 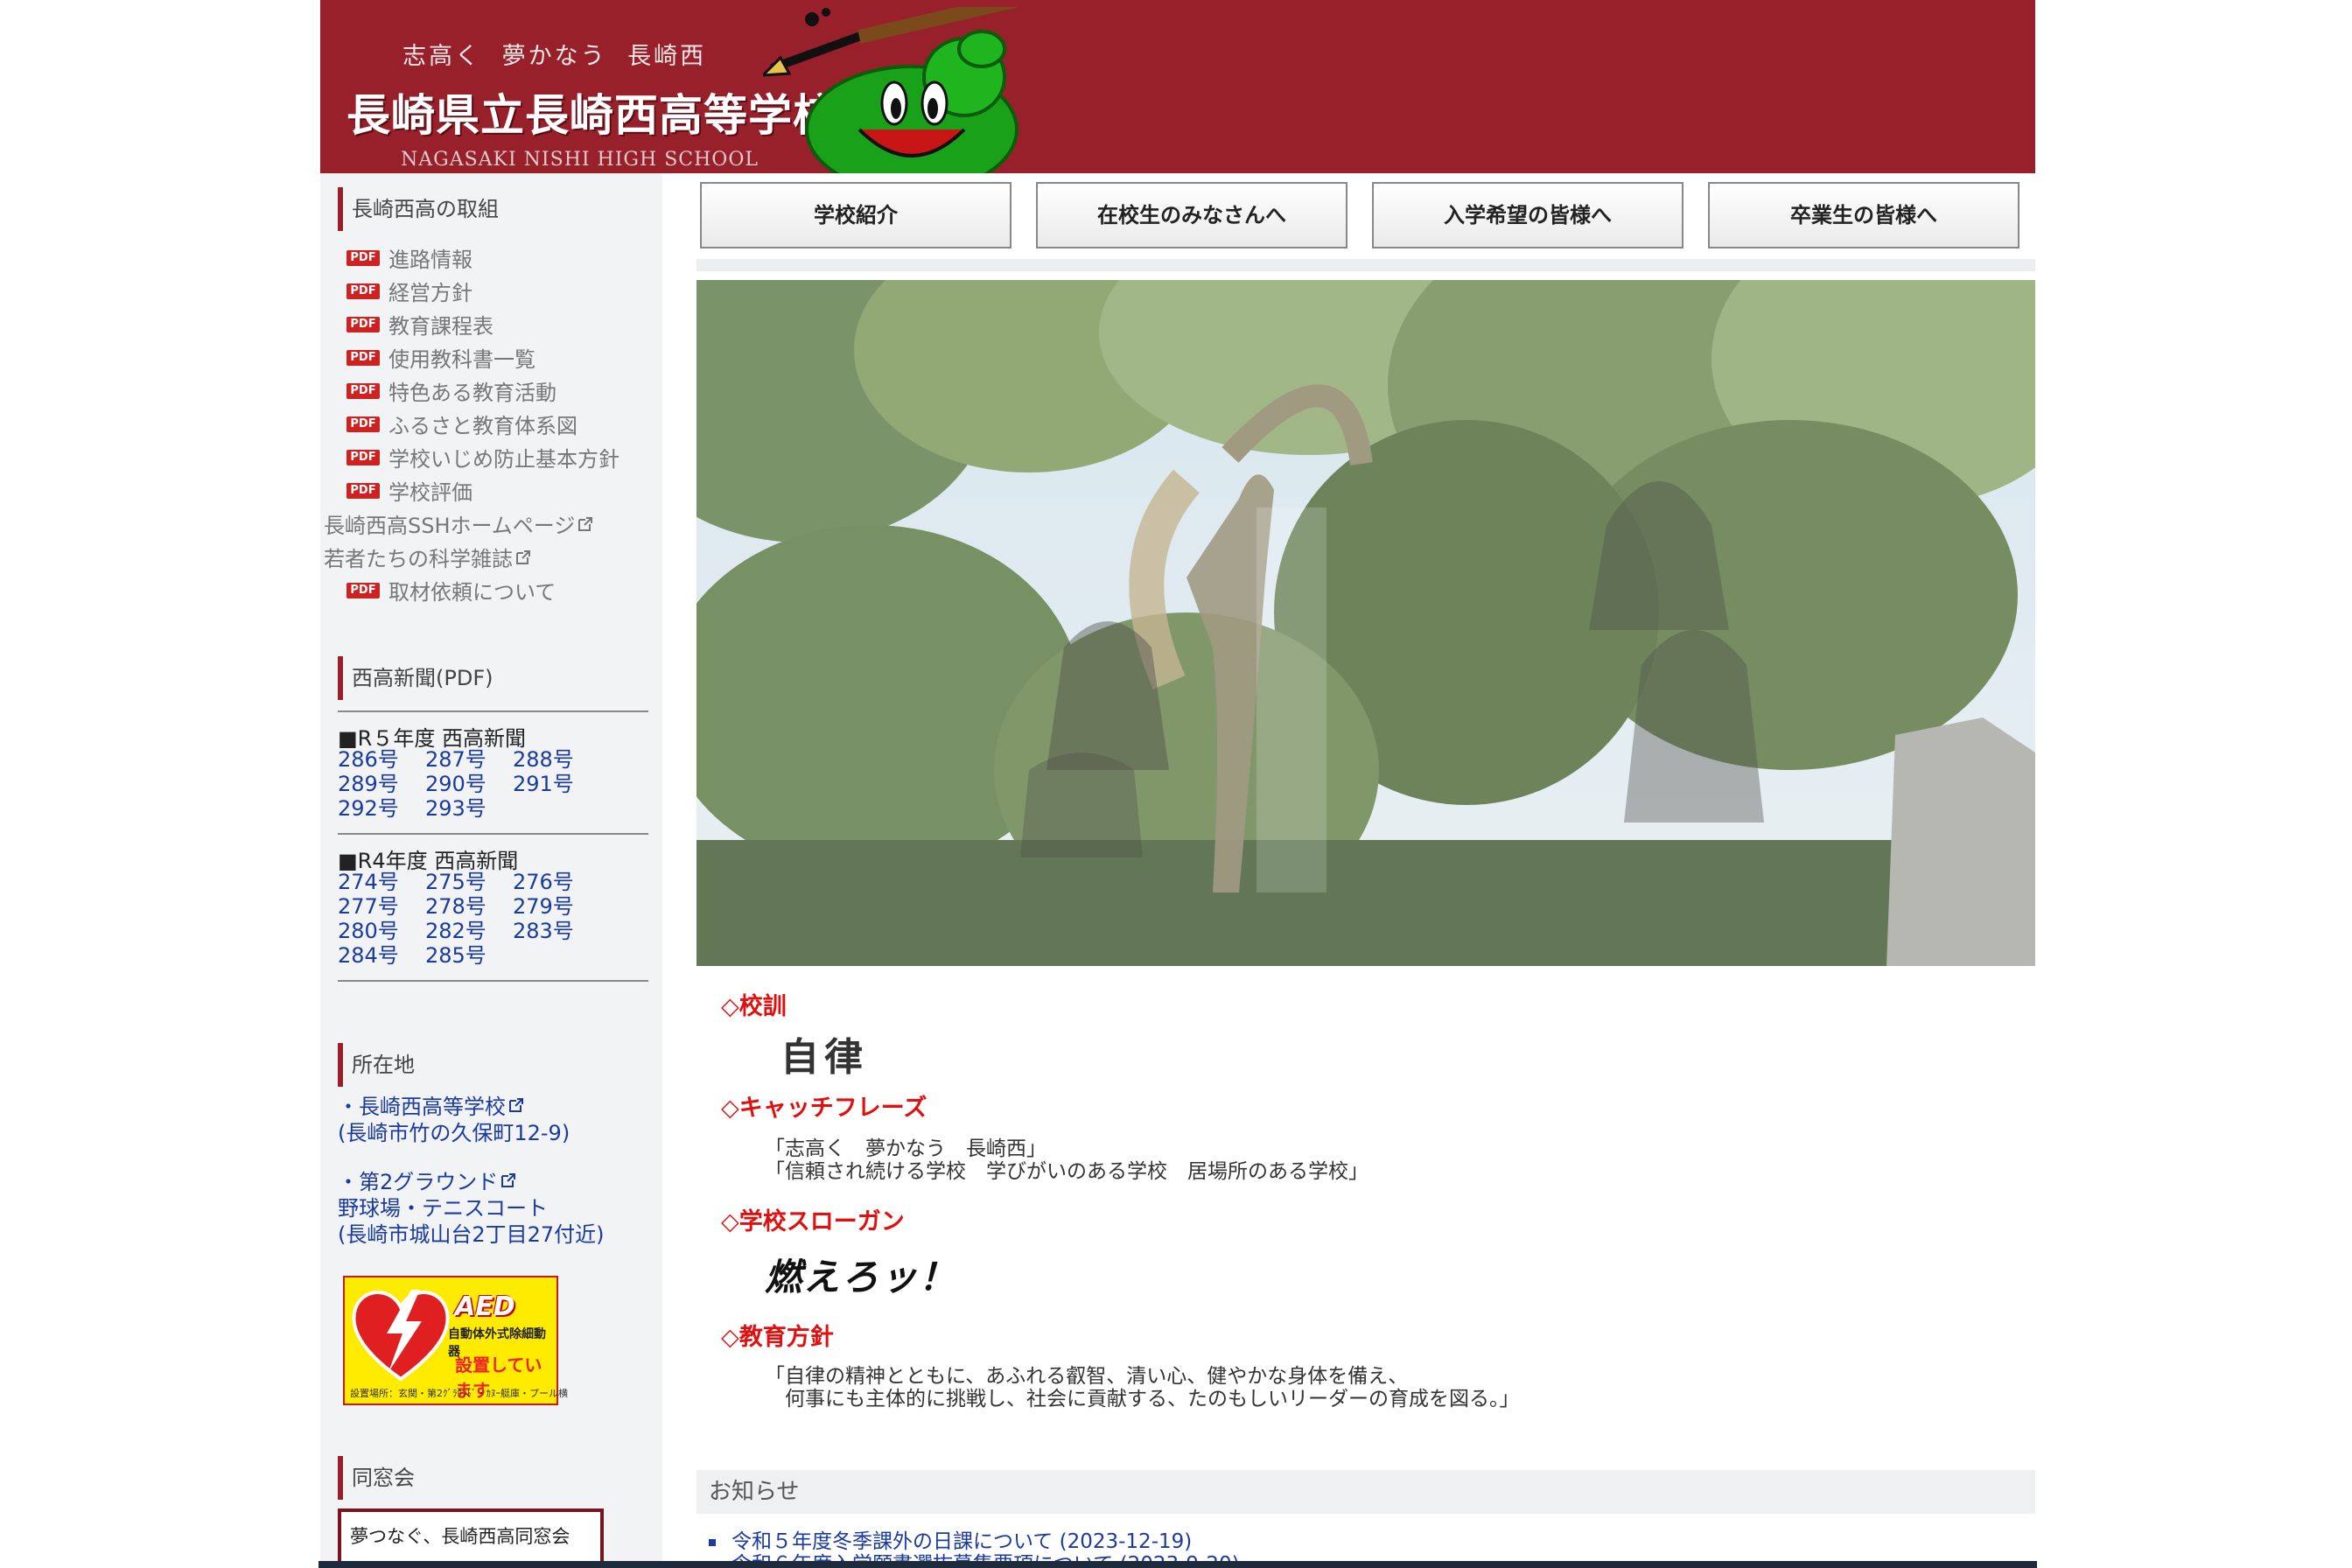 What do you see at coordinates (381, 882) in the screenshot?
I see `issue-link: 274号` at bounding box center [381, 882].